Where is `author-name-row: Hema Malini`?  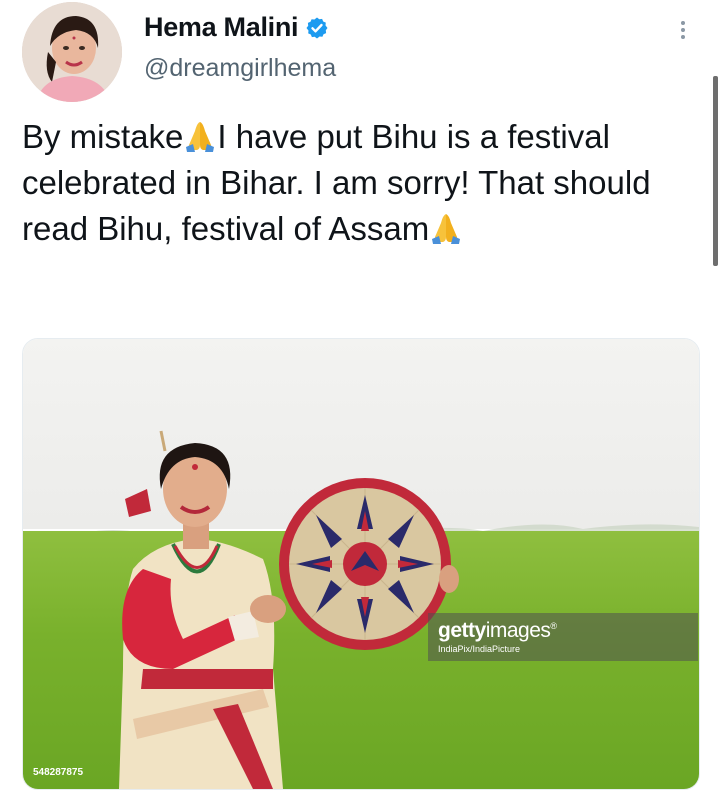
author-name-row: Hema Malini is located at coordinates (236, 27).